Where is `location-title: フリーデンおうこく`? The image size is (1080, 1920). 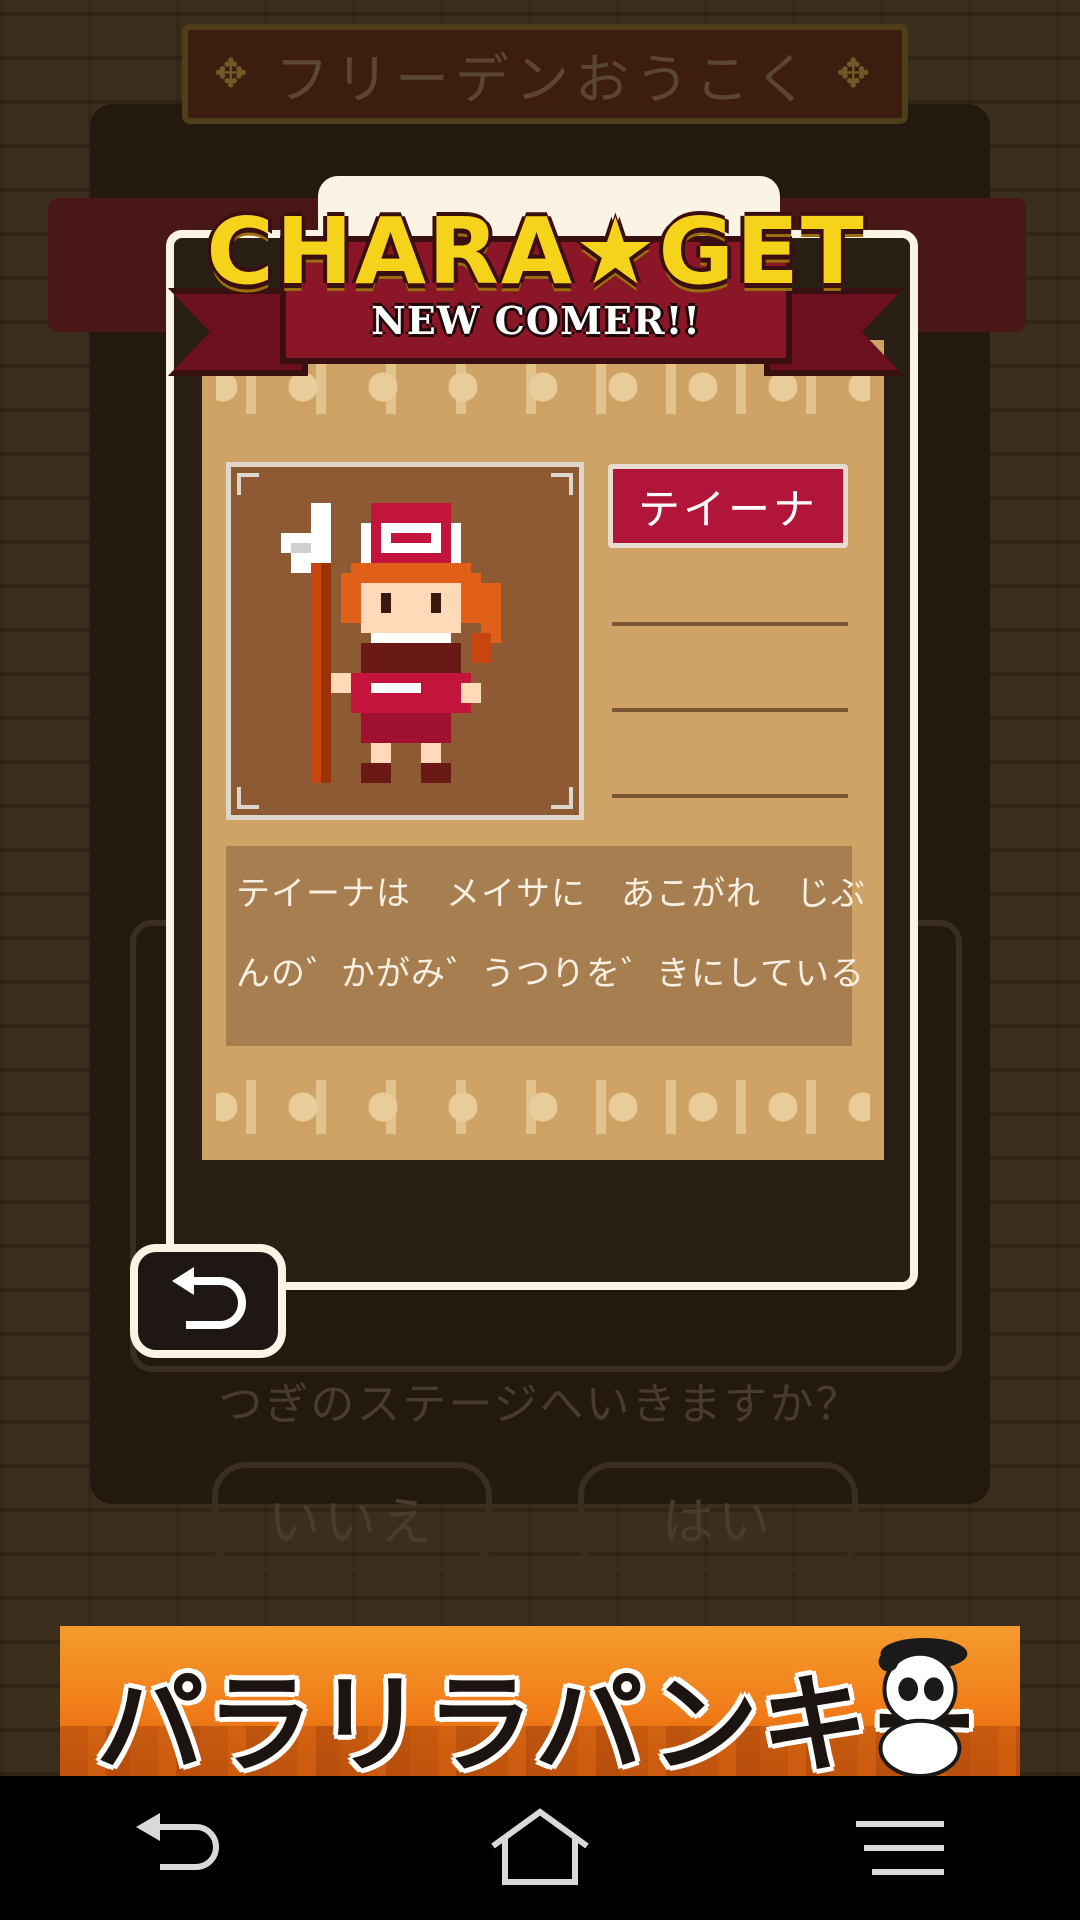
location-title: フリーデンおうこく is located at coordinates (545, 79).